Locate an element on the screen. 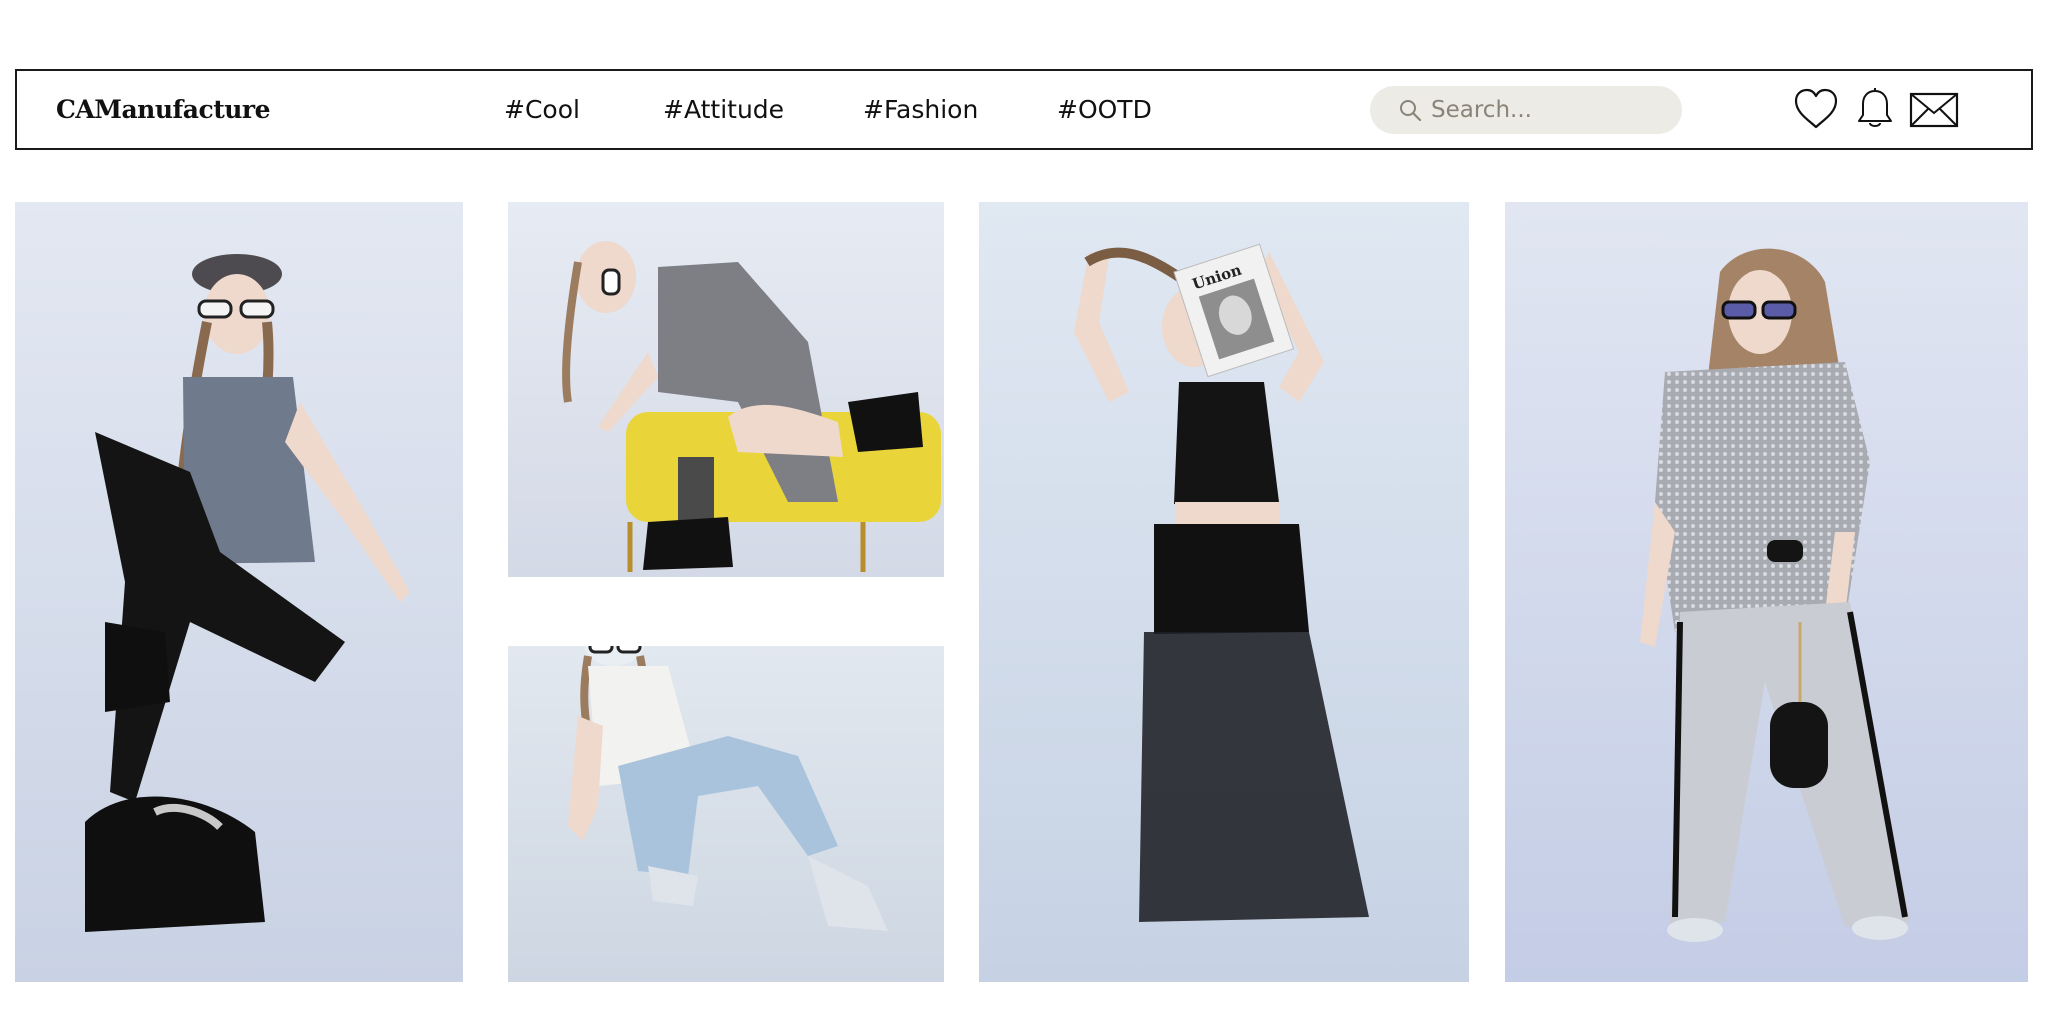 This screenshot has height=1024, width=2048. gallery-photo-crouching-model is located at coordinates (726, 814).